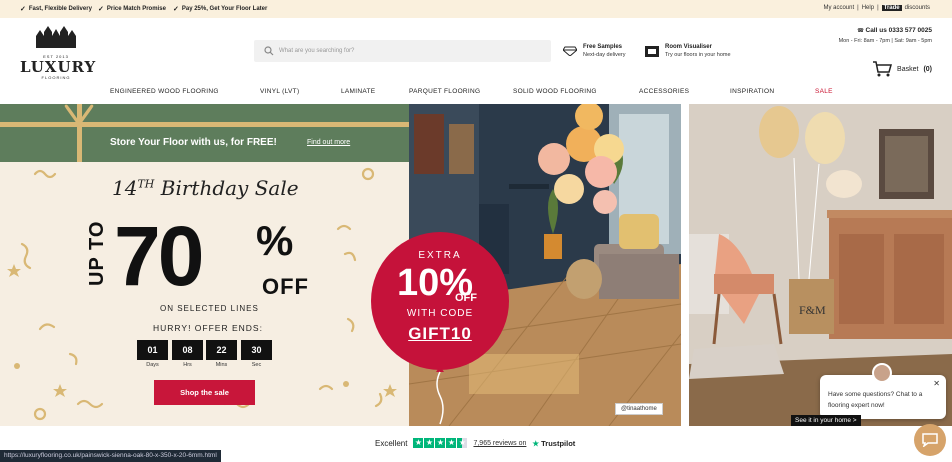 Image resolution: width=952 pixels, height=462 pixels. I want to click on account-links: My account | Help | Trade discounts, so click(876, 8).